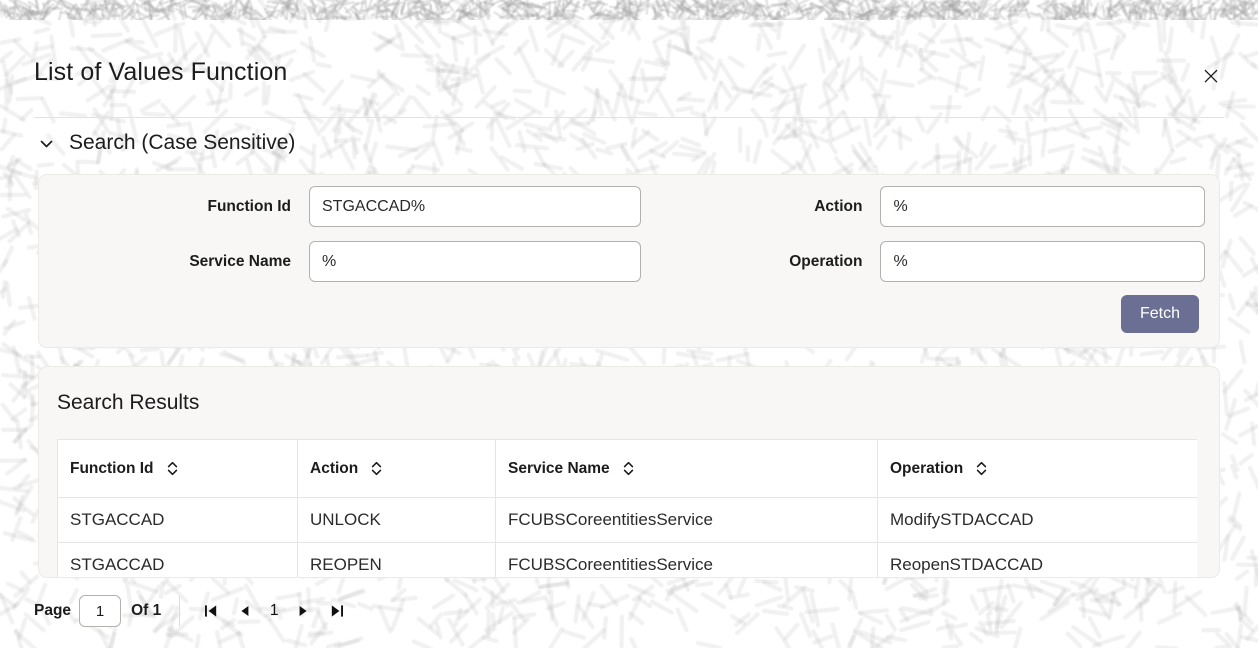 This screenshot has height=648, width=1258. Describe the element at coordinates (1037, 559) in the screenshot. I see `cell-operation: ReopenSTDACCAD` at that location.